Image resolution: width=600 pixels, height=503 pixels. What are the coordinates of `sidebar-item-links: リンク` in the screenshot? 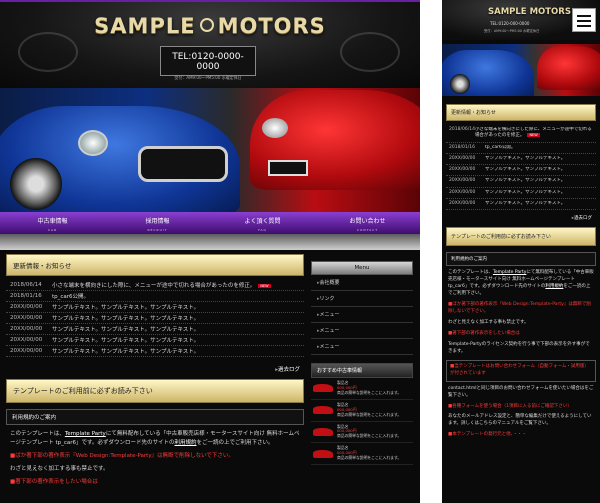 It's located at (362, 299).